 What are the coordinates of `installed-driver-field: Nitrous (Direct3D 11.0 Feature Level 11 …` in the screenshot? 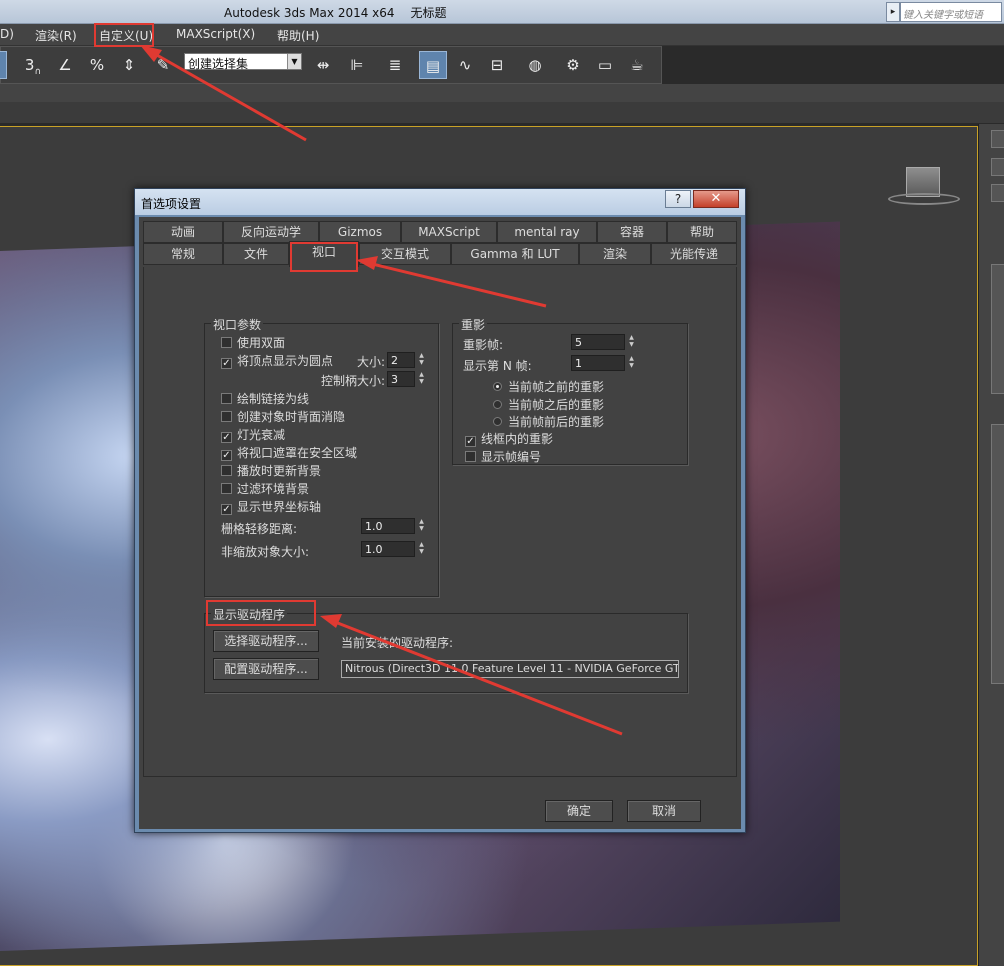 It's located at (510, 669).